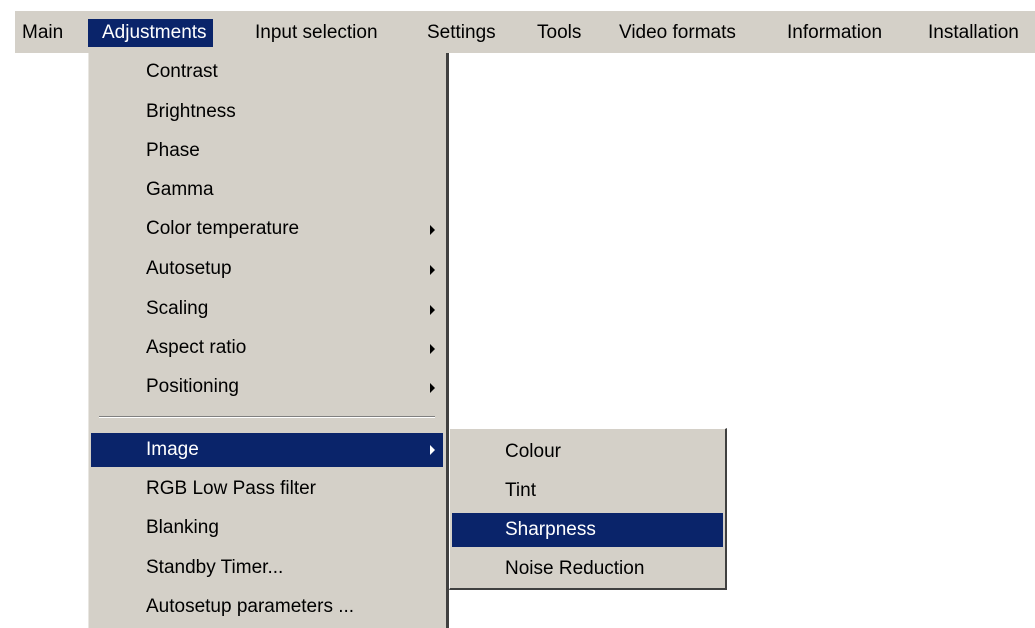  Describe the element at coordinates (223, 228) in the screenshot. I see `menu-item-label: Color temperature` at that location.